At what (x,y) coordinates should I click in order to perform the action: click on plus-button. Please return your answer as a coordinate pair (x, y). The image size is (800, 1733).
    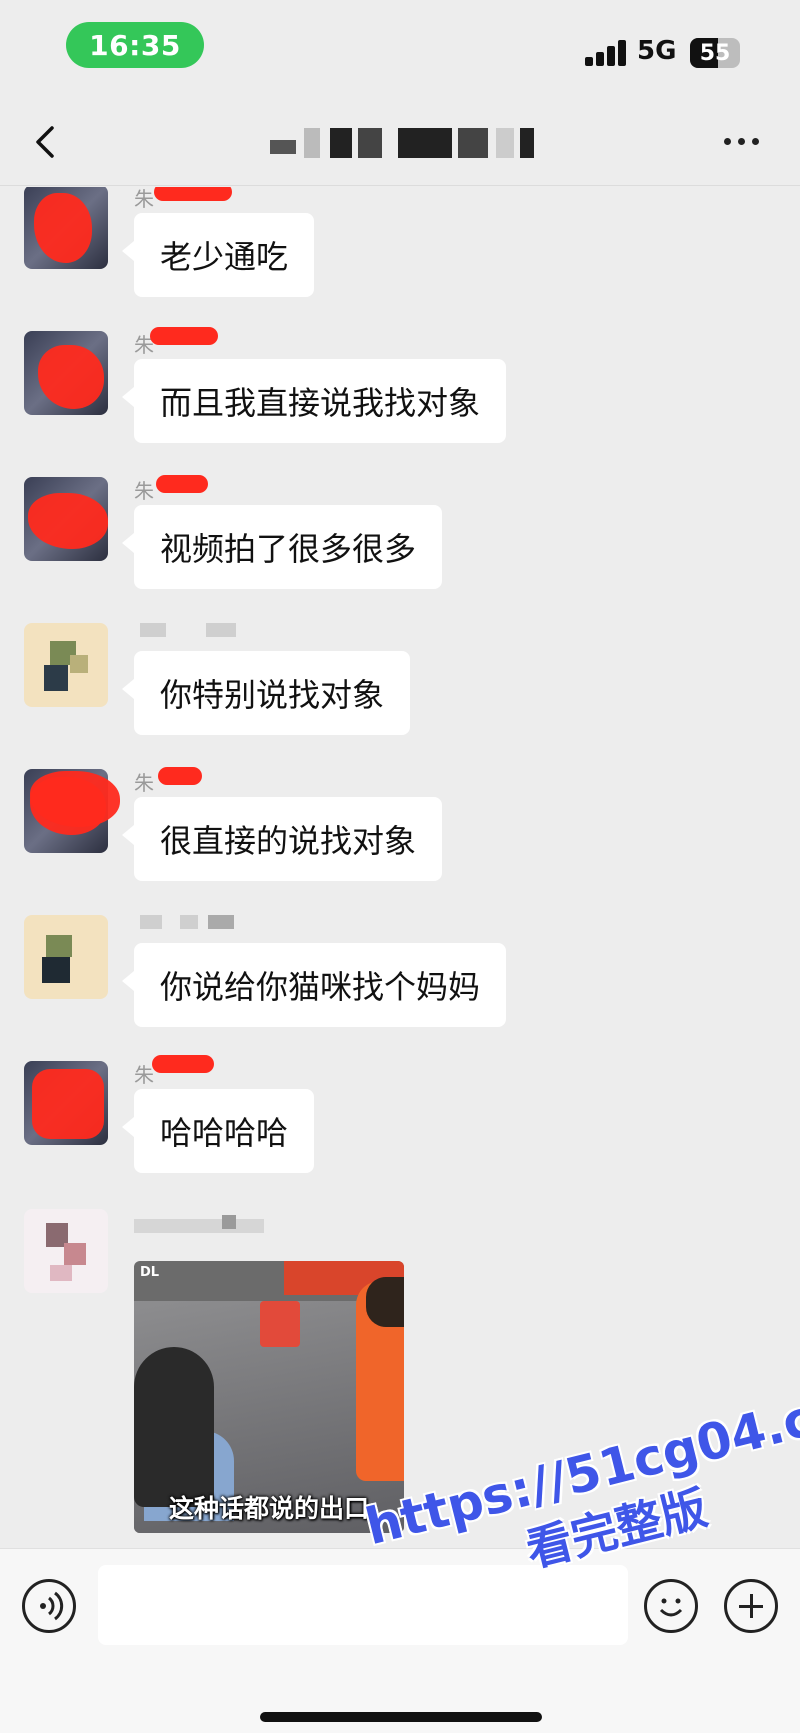
    Looking at the image, I should click on (751, 1606).